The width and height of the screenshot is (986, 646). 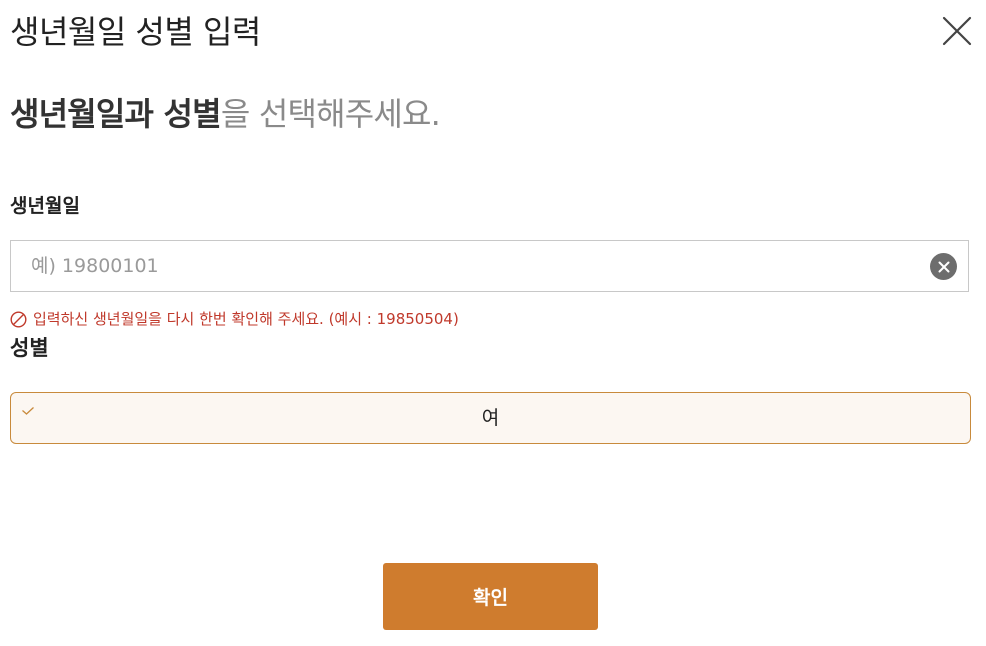 I want to click on birthdate-input, so click(x=471, y=266).